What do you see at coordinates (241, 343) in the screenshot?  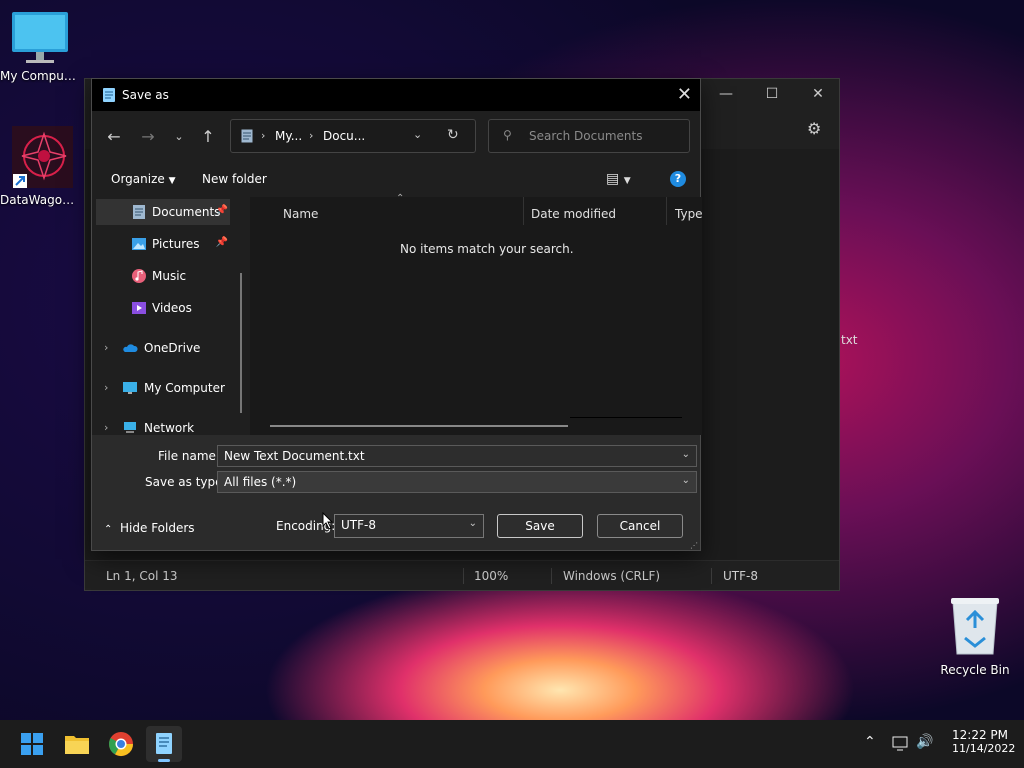 I see `nav-scrollbar` at bounding box center [241, 343].